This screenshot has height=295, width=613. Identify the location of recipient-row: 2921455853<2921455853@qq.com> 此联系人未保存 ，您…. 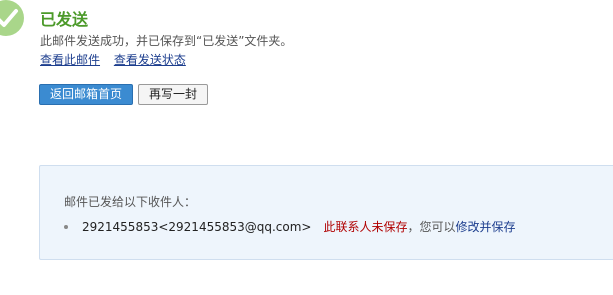
(290, 226).